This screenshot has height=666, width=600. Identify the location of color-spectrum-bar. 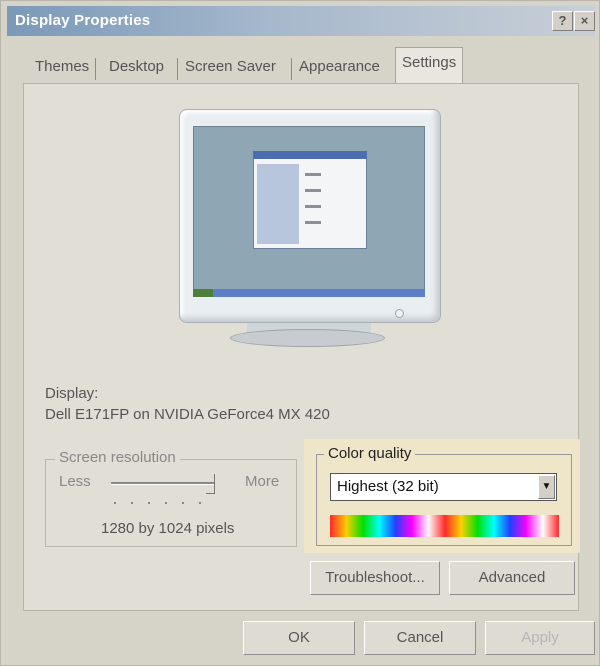
(445, 526).